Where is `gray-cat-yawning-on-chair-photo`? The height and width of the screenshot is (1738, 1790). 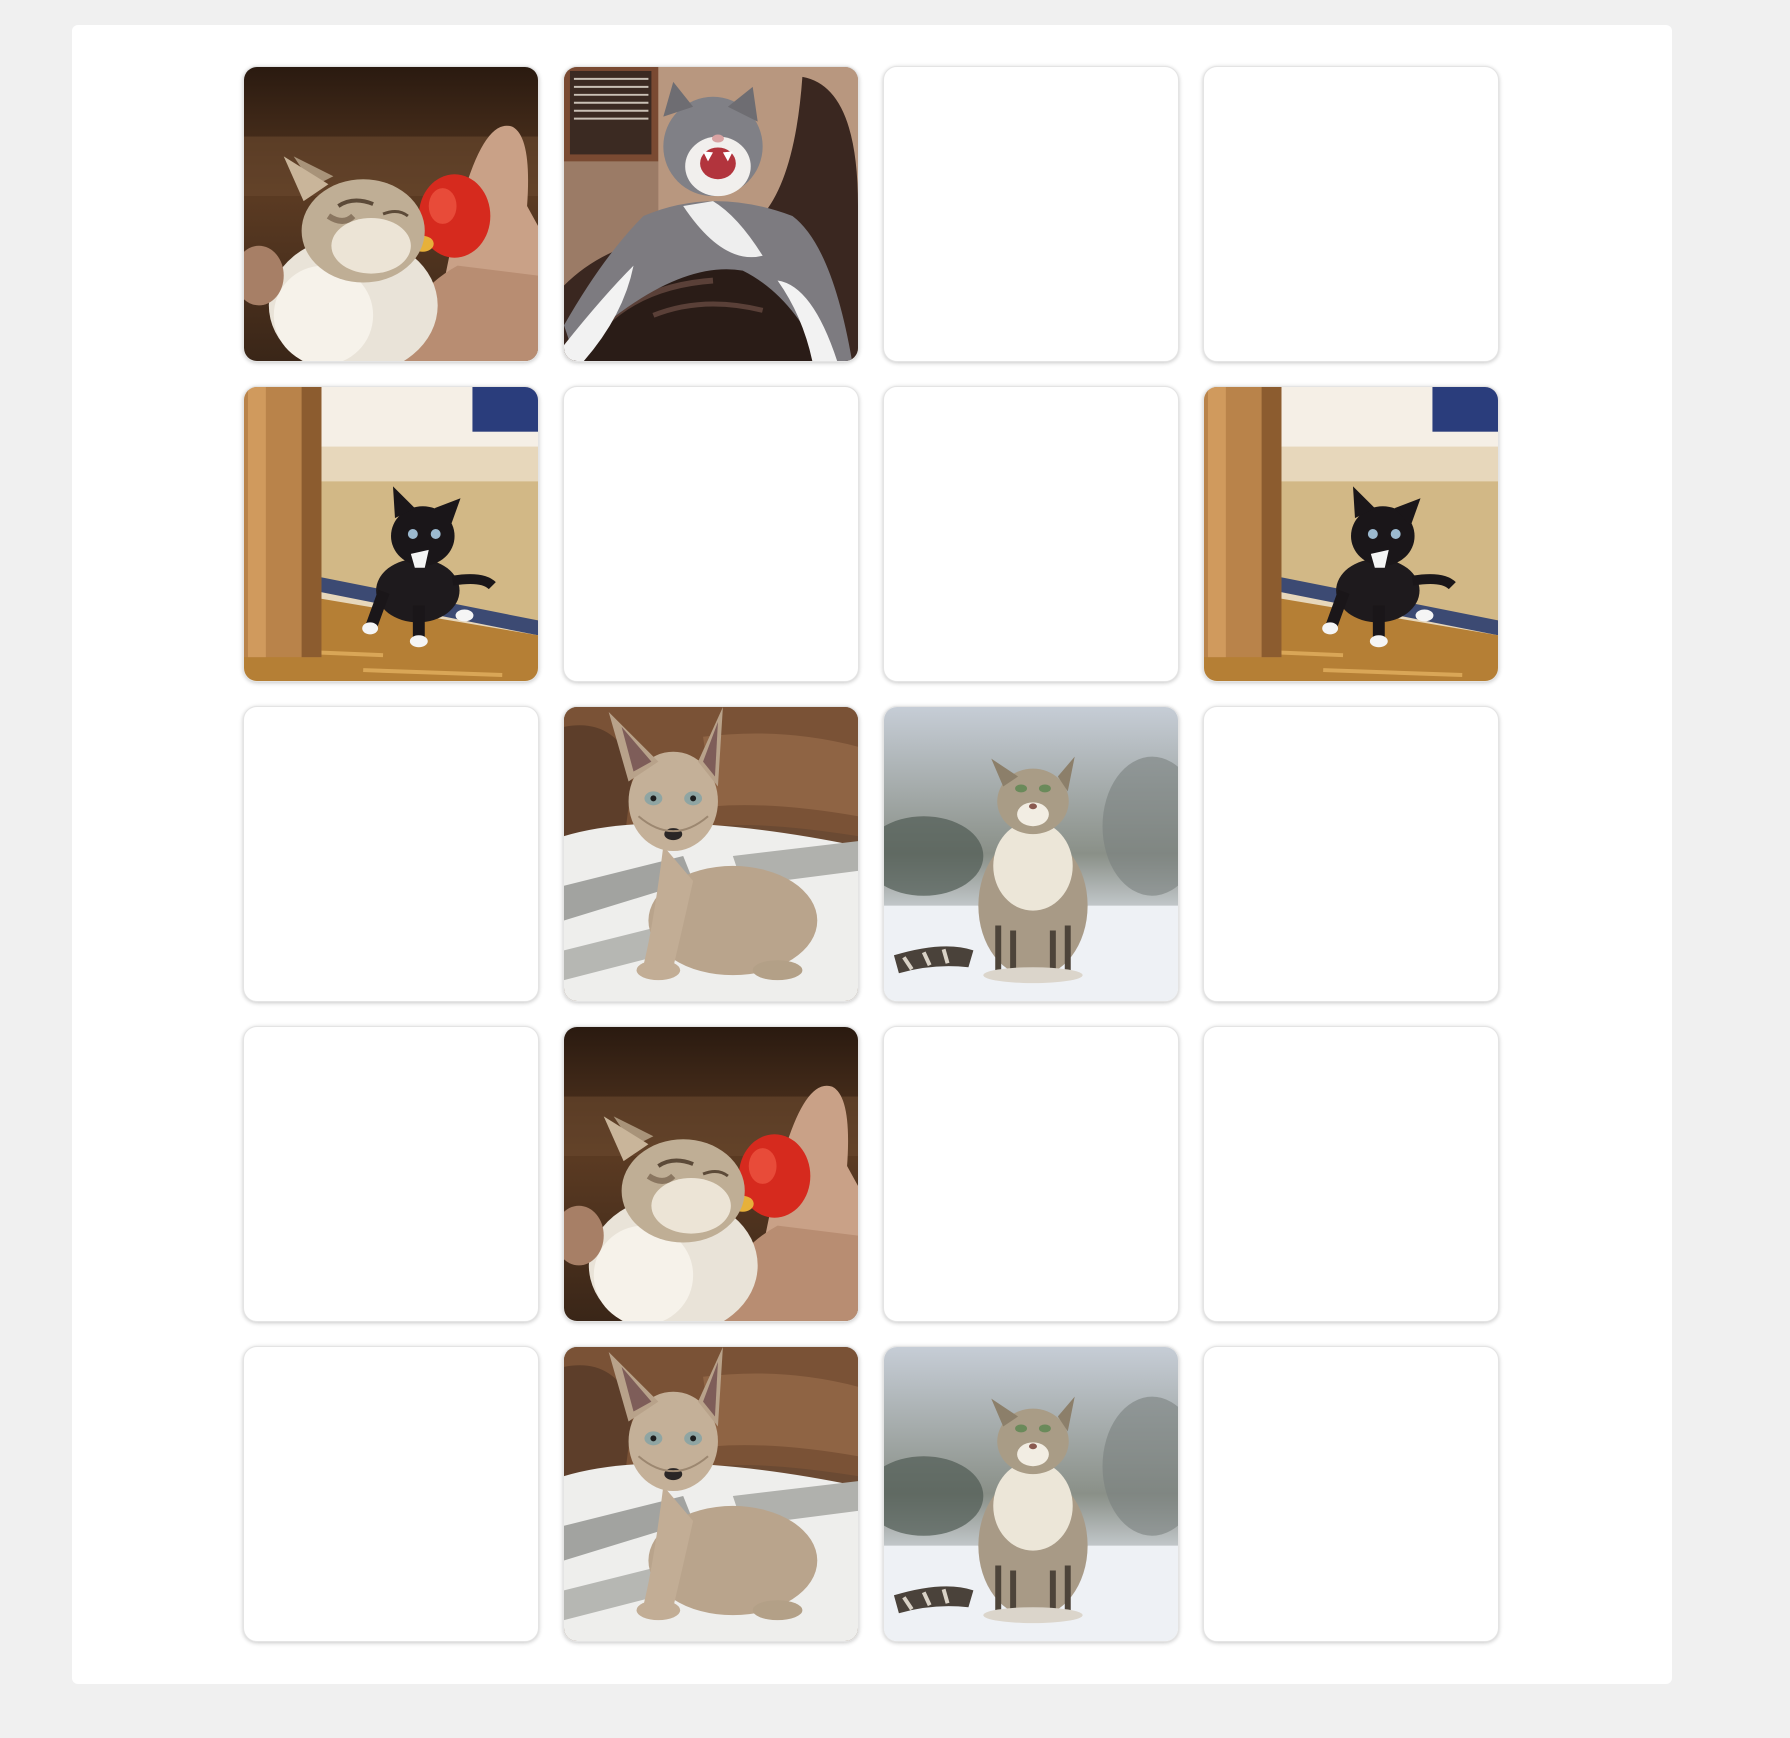 gray-cat-yawning-on-chair-photo is located at coordinates (711, 214).